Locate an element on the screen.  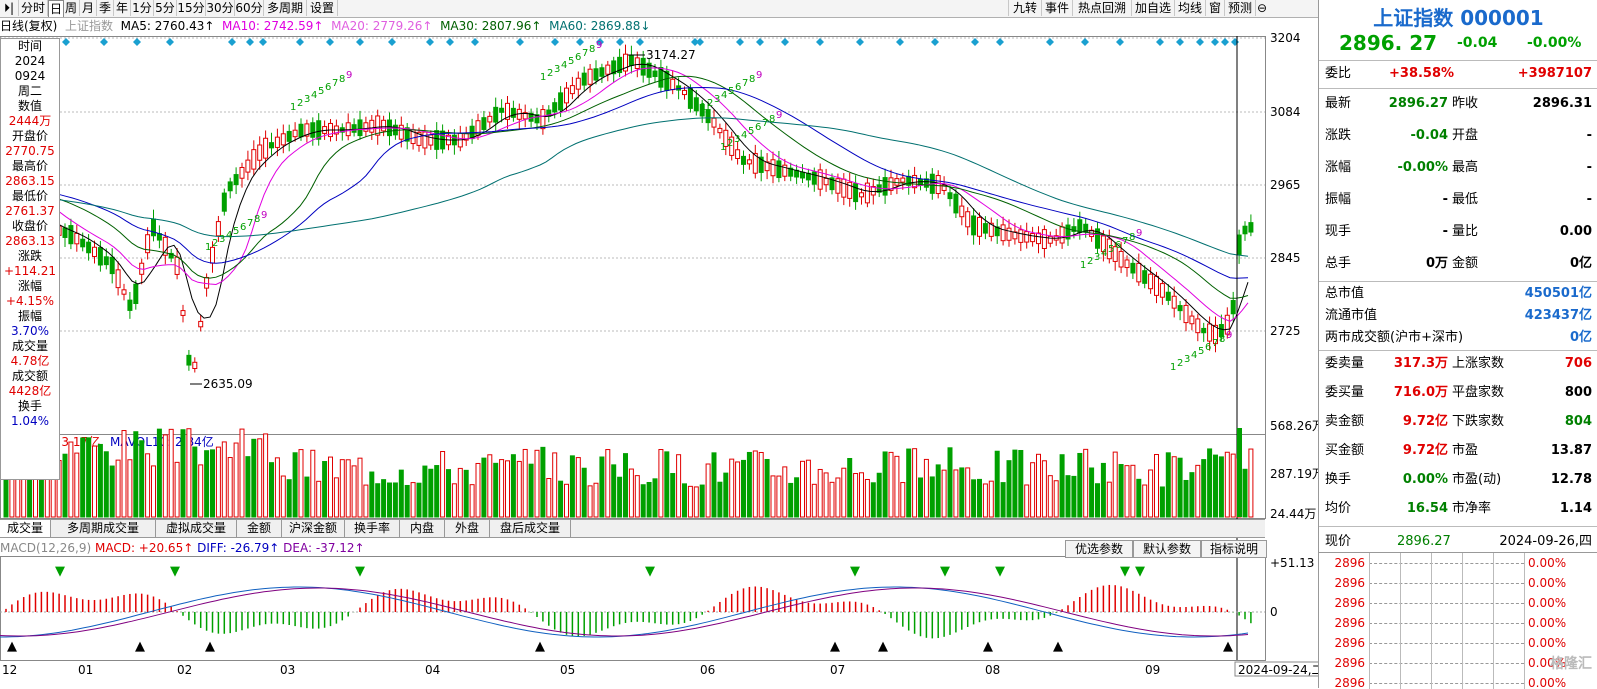
quote-row: 卖金额 9.72亿 下跌家数 804 is located at coordinates (1458, 421).